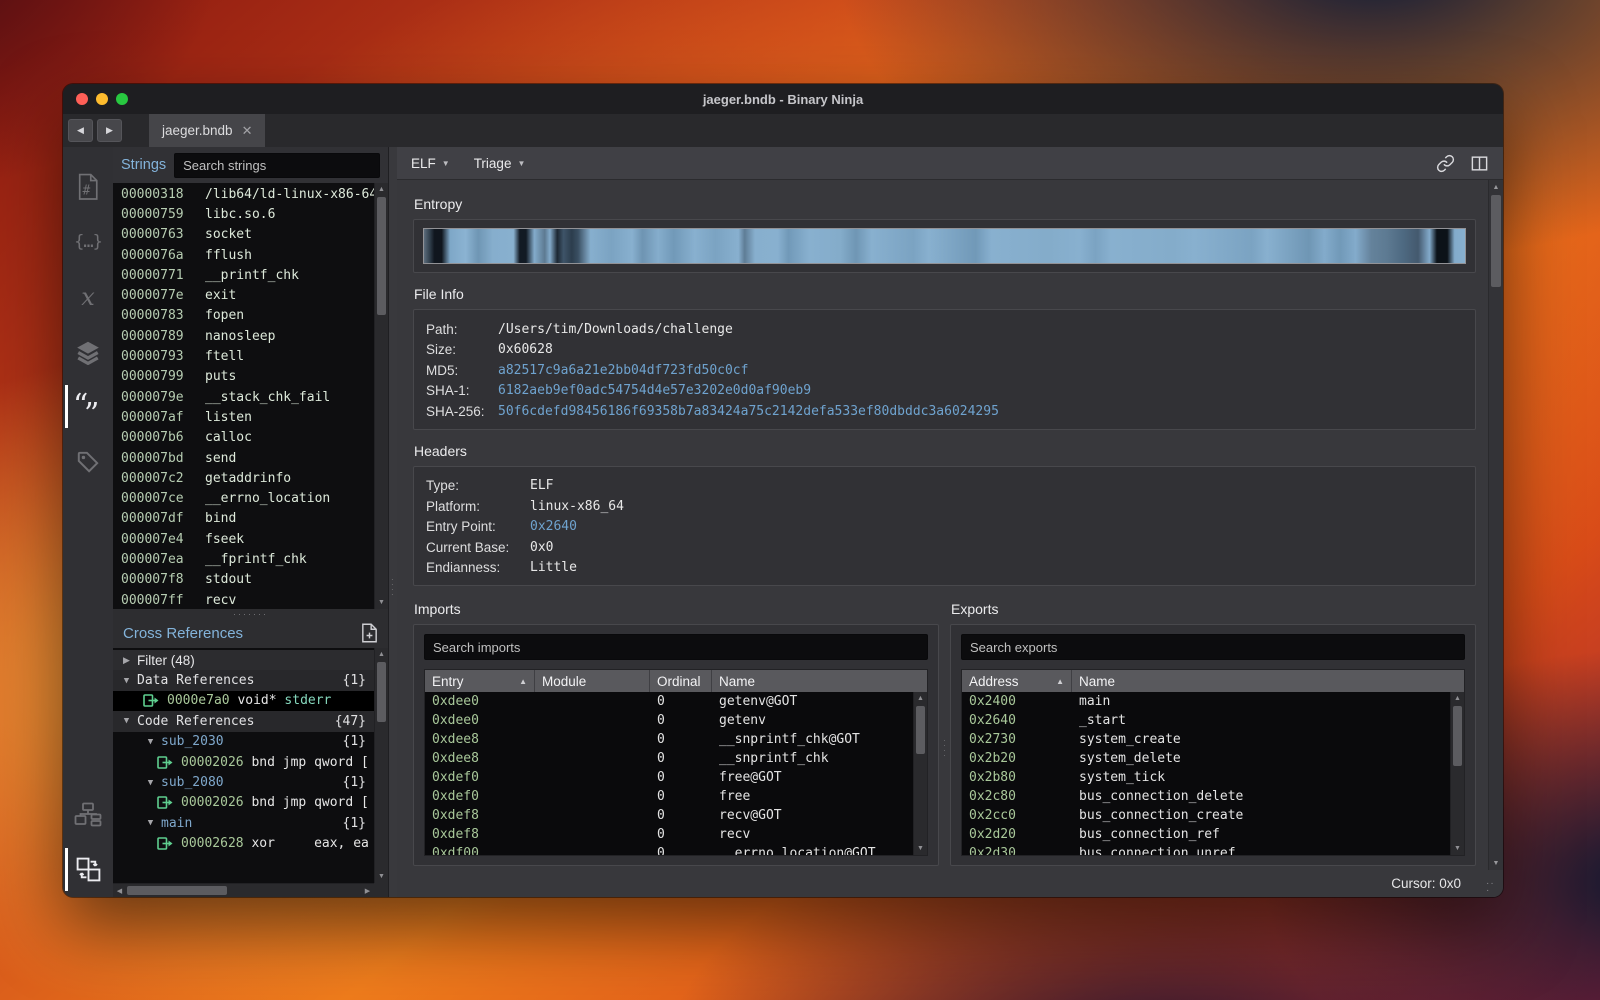 This screenshot has width=1600, height=1000. What do you see at coordinates (88, 461) in the screenshot?
I see `tags-tag-icon` at bounding box center [88, 461].